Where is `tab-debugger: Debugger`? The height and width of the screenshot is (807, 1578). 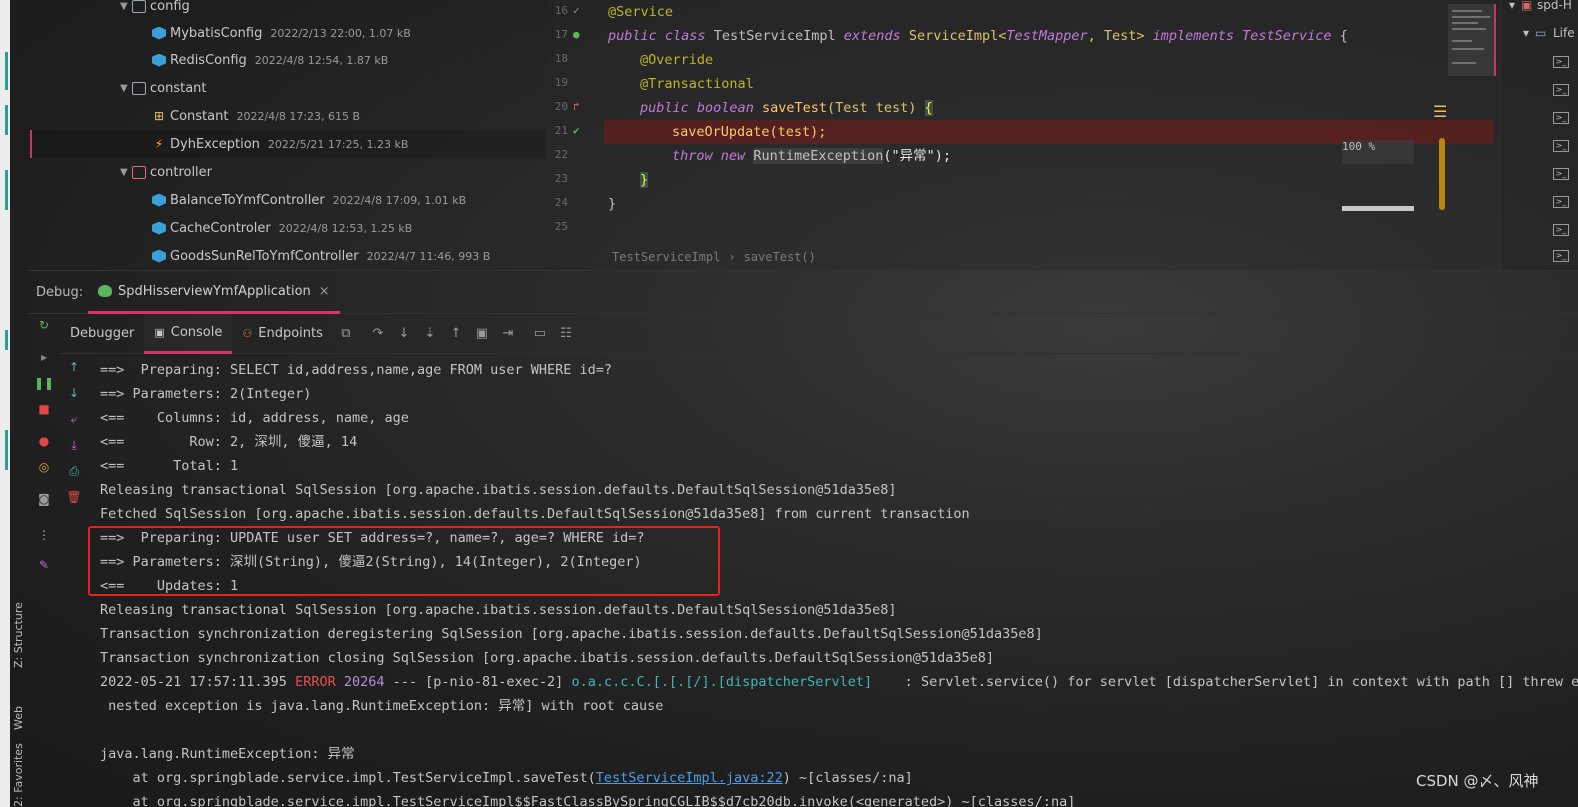
tab-debugger: Debugger is located at coordinates (102, 334).